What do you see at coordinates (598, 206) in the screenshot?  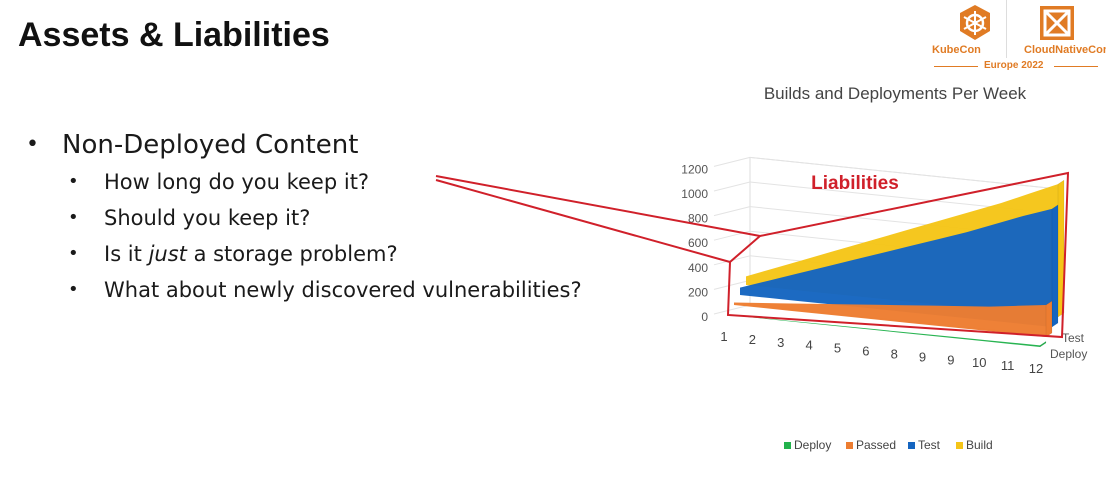 I see `callout-line-upper` at bounding box center [598, 206].